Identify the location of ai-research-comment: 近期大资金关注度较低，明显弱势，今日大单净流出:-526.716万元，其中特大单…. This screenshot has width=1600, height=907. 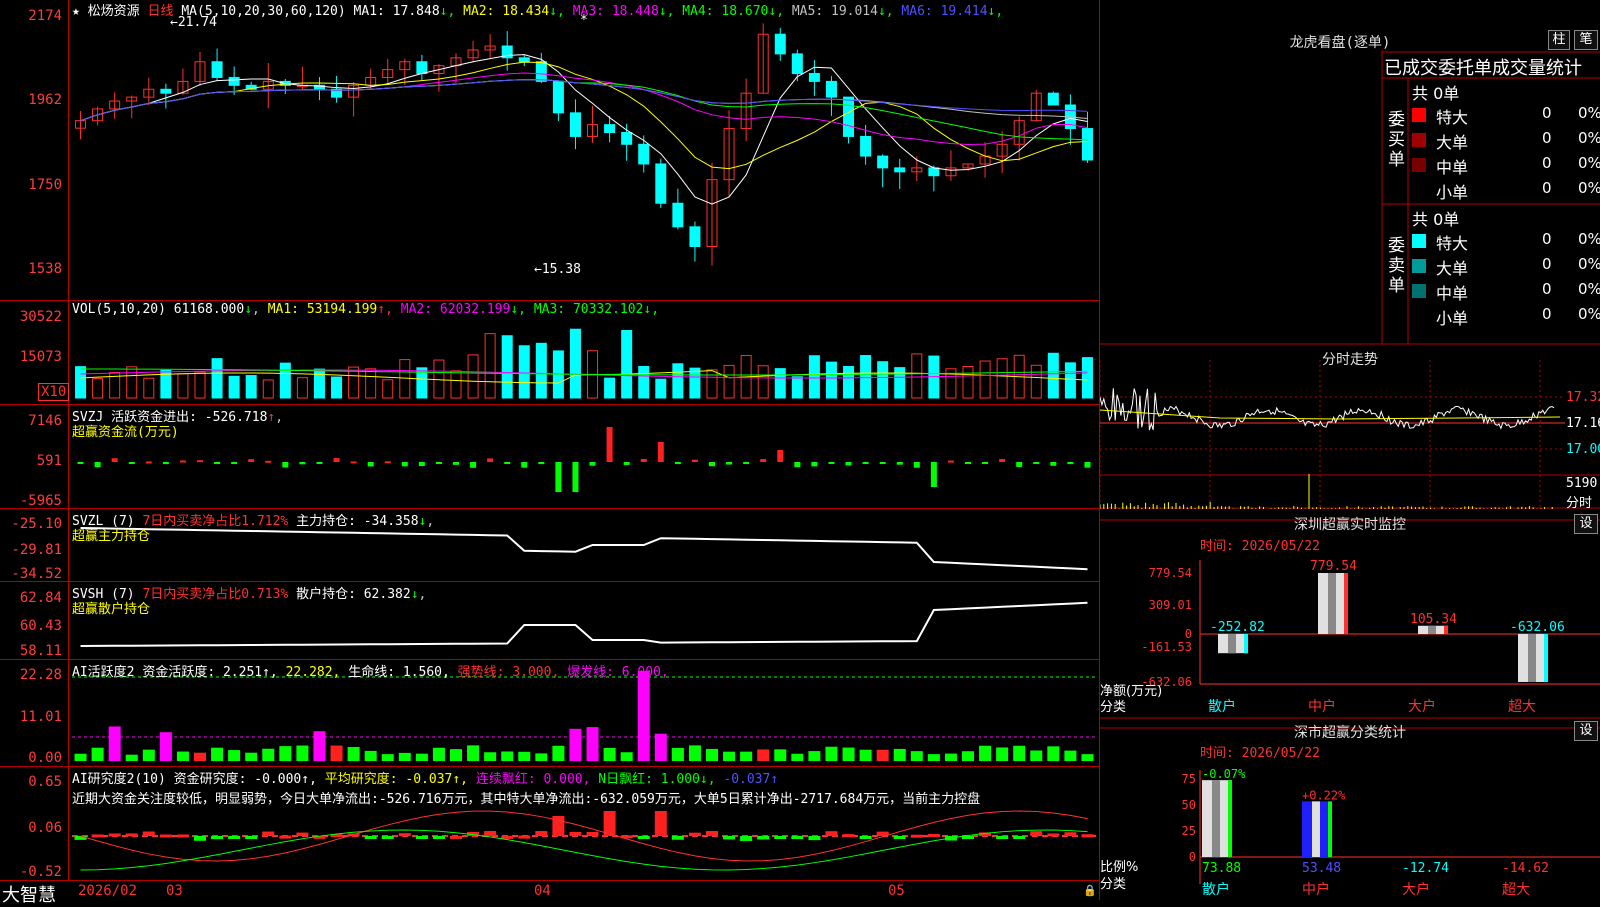
(526, 799).